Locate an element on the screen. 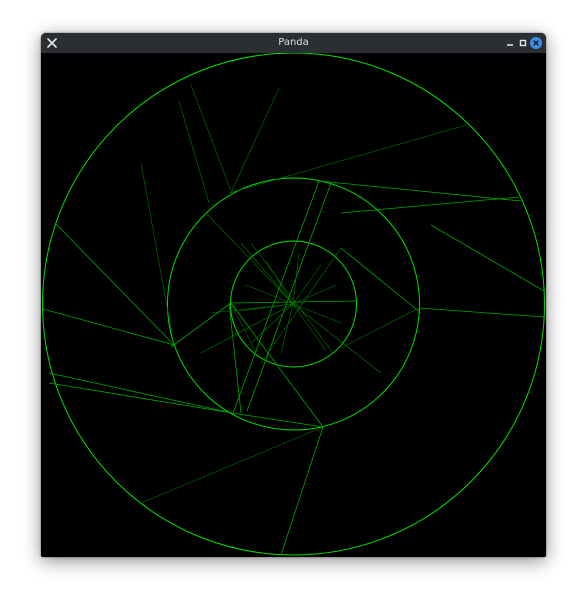 The height and width of the screenshot is (606, 587). maximize-icon is located at coordinates (523, 43).